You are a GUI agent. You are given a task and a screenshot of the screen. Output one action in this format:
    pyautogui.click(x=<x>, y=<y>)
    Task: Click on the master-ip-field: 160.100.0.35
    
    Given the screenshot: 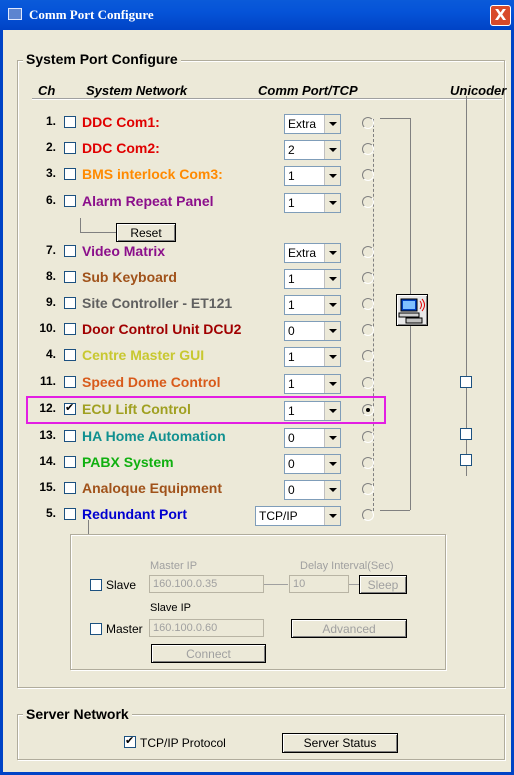 What is the action you would take?
    pyautogui.click(x=206, y=584)
    